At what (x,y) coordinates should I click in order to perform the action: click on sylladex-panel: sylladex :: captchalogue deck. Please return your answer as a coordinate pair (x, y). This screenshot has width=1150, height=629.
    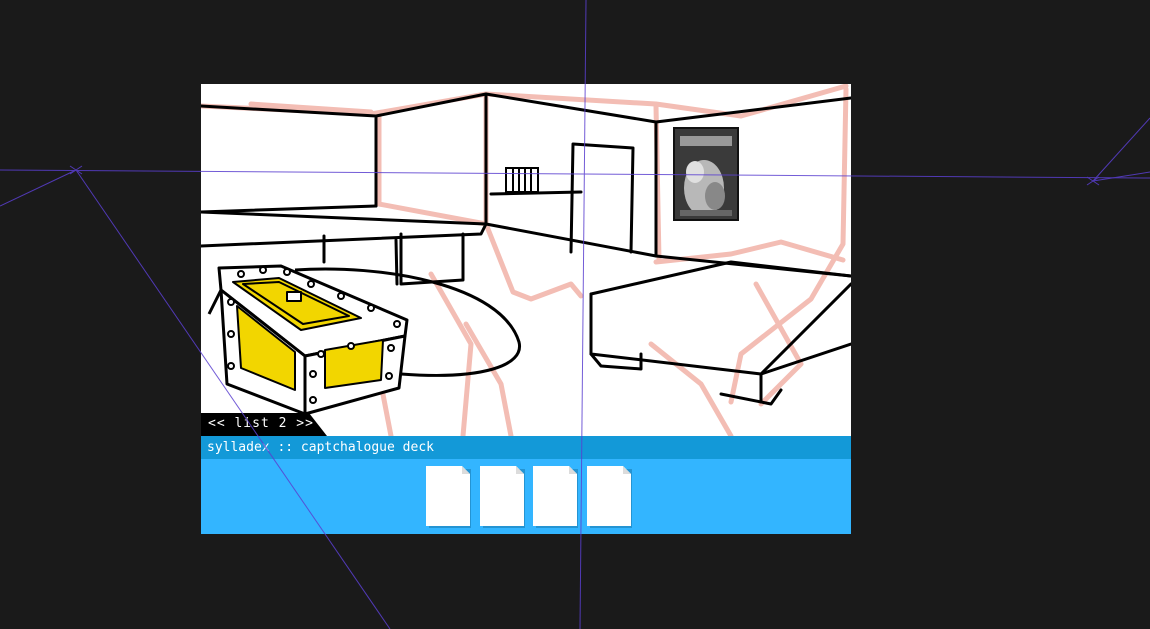
    Looking at the image, I should click on (526, 485).